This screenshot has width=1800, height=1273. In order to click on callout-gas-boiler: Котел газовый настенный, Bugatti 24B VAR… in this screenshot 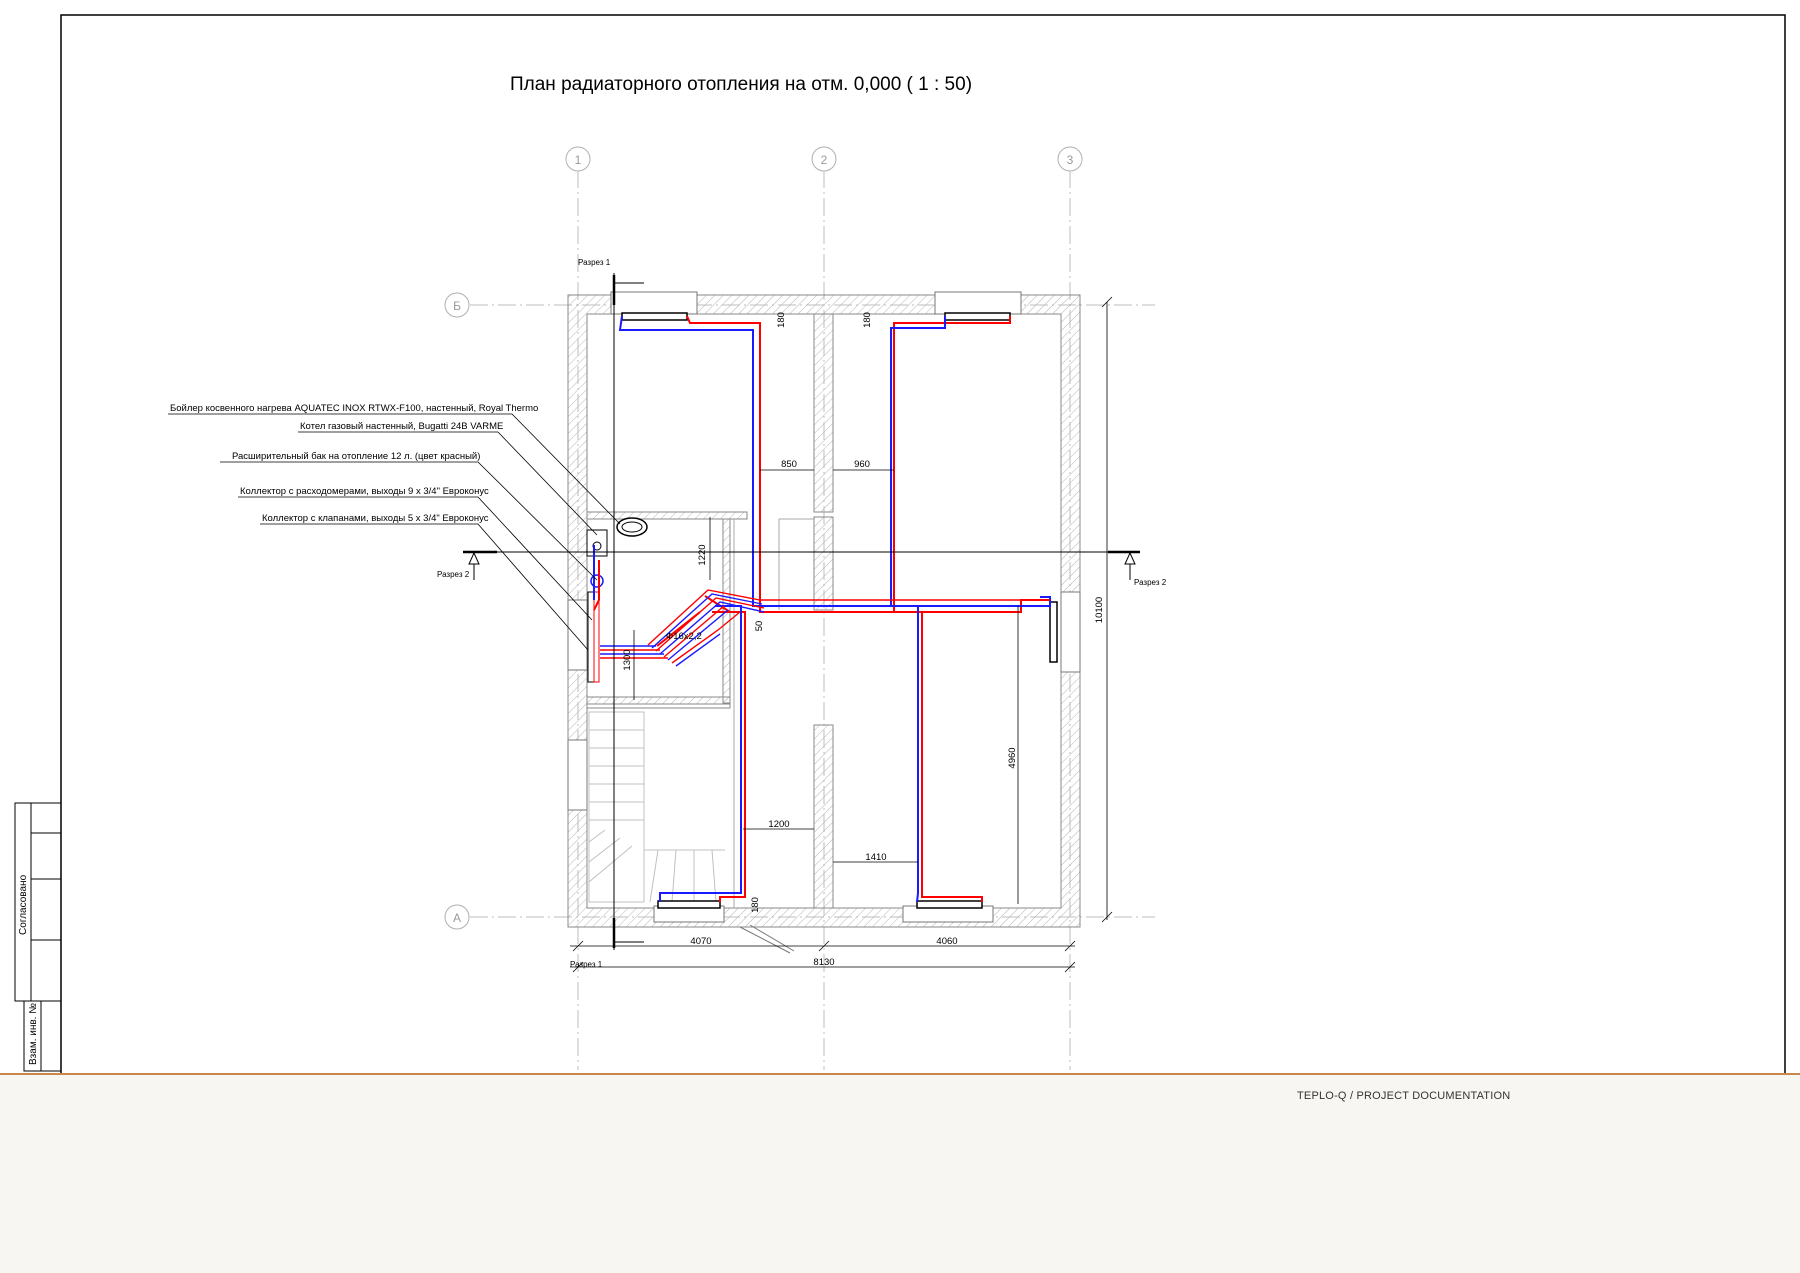, I will do `click(401, 426)`.